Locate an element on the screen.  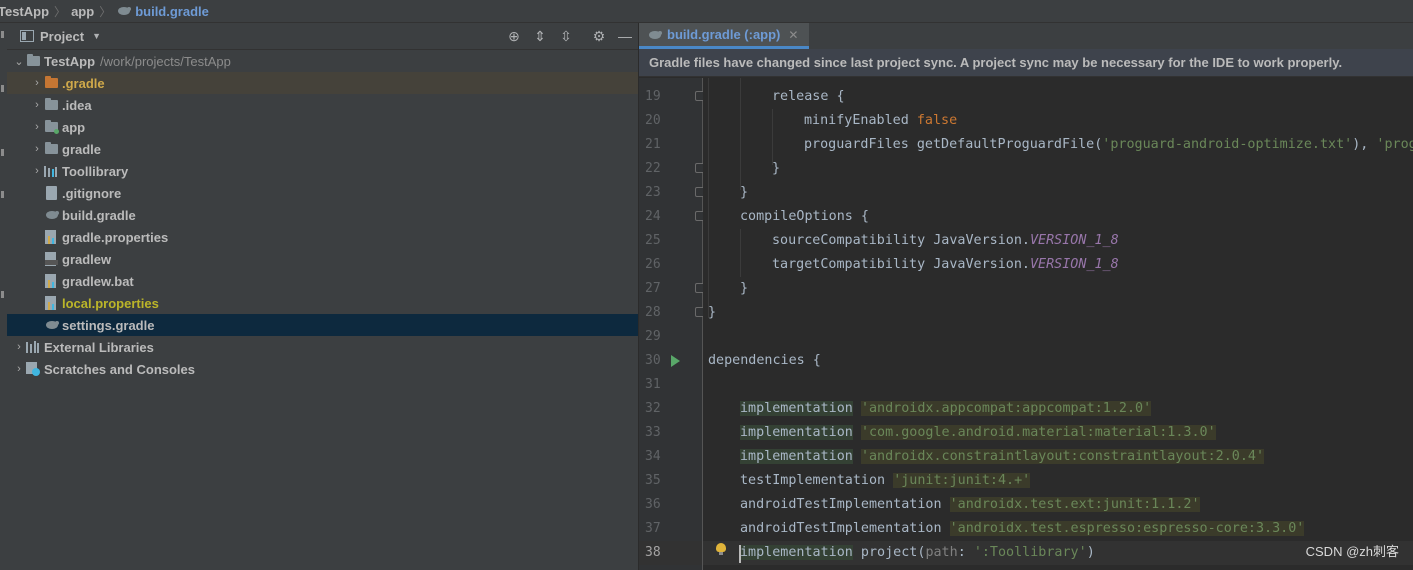
code-token: project( is located at coordinates (889, 552).